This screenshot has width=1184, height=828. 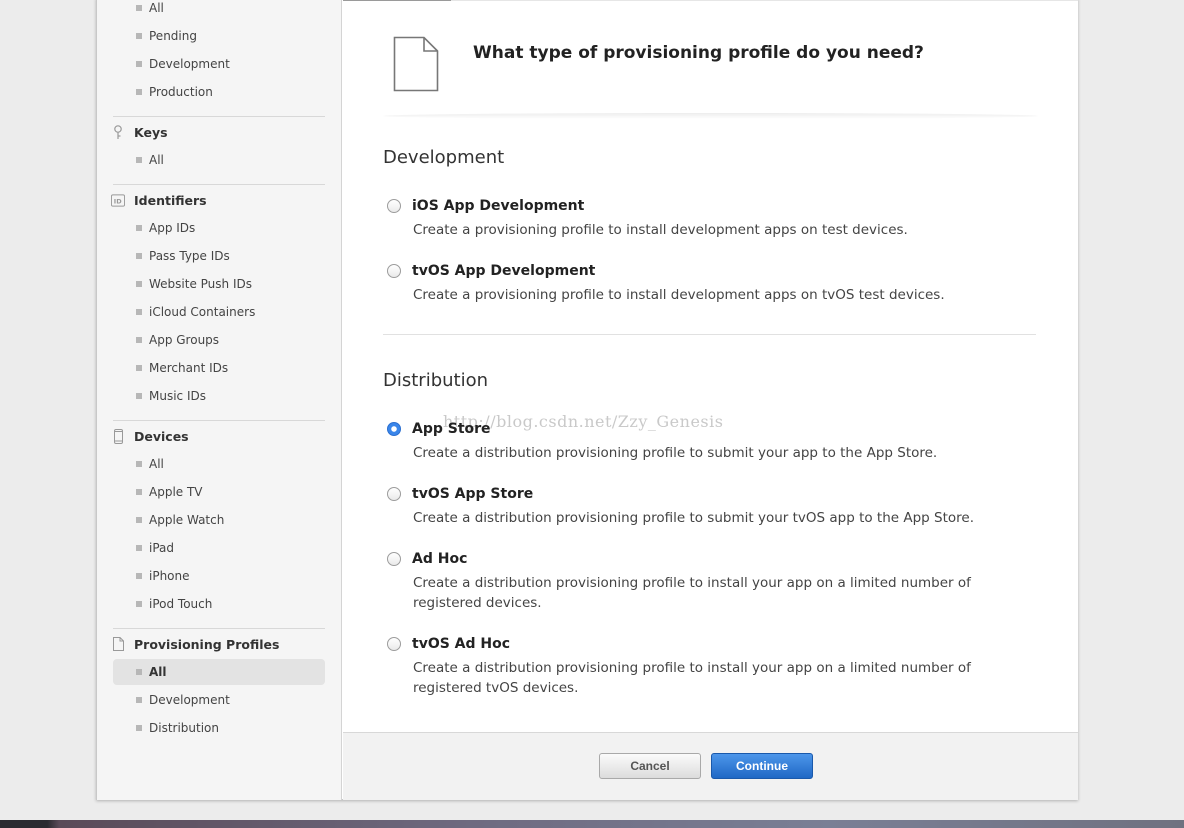 I want to click on sidebar-item-certificates-pending: Pending, so click(x=219, y=36).